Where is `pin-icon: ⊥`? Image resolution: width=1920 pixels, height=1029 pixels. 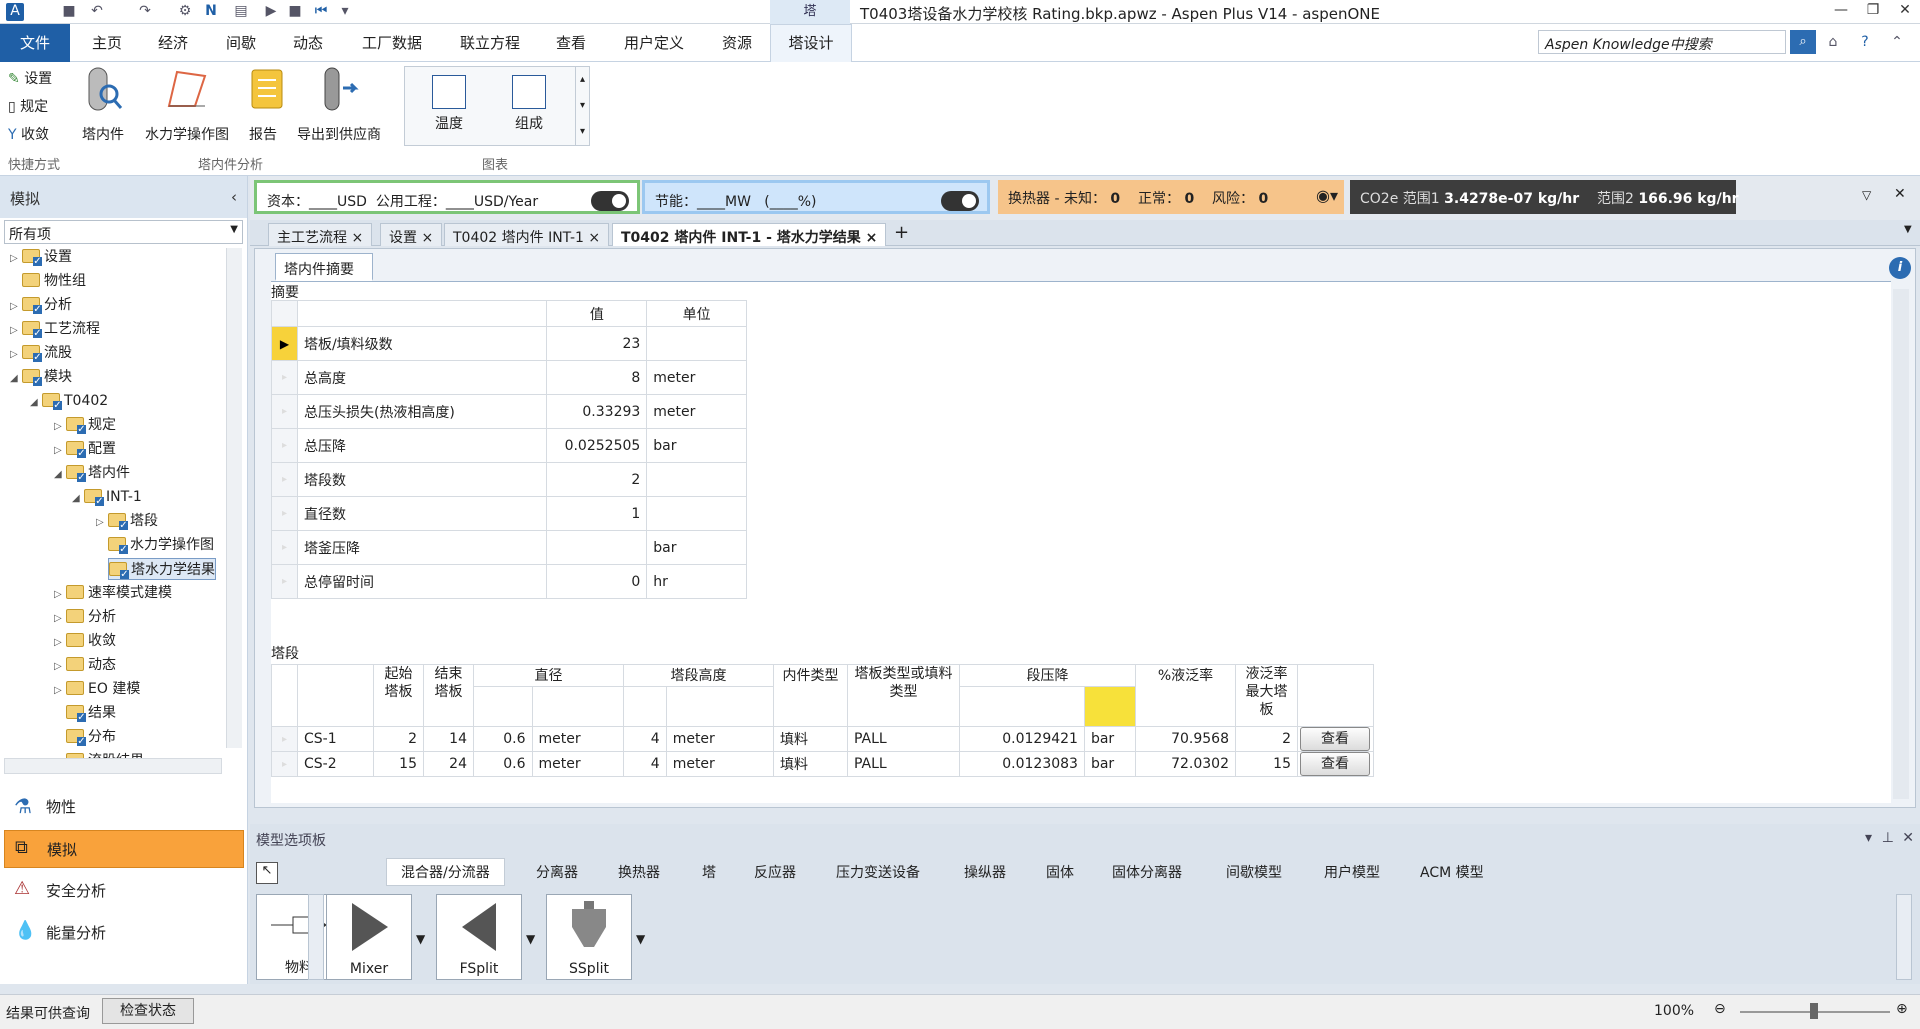 pin-icon: ⊥ is located at coordinates (1888, 838).